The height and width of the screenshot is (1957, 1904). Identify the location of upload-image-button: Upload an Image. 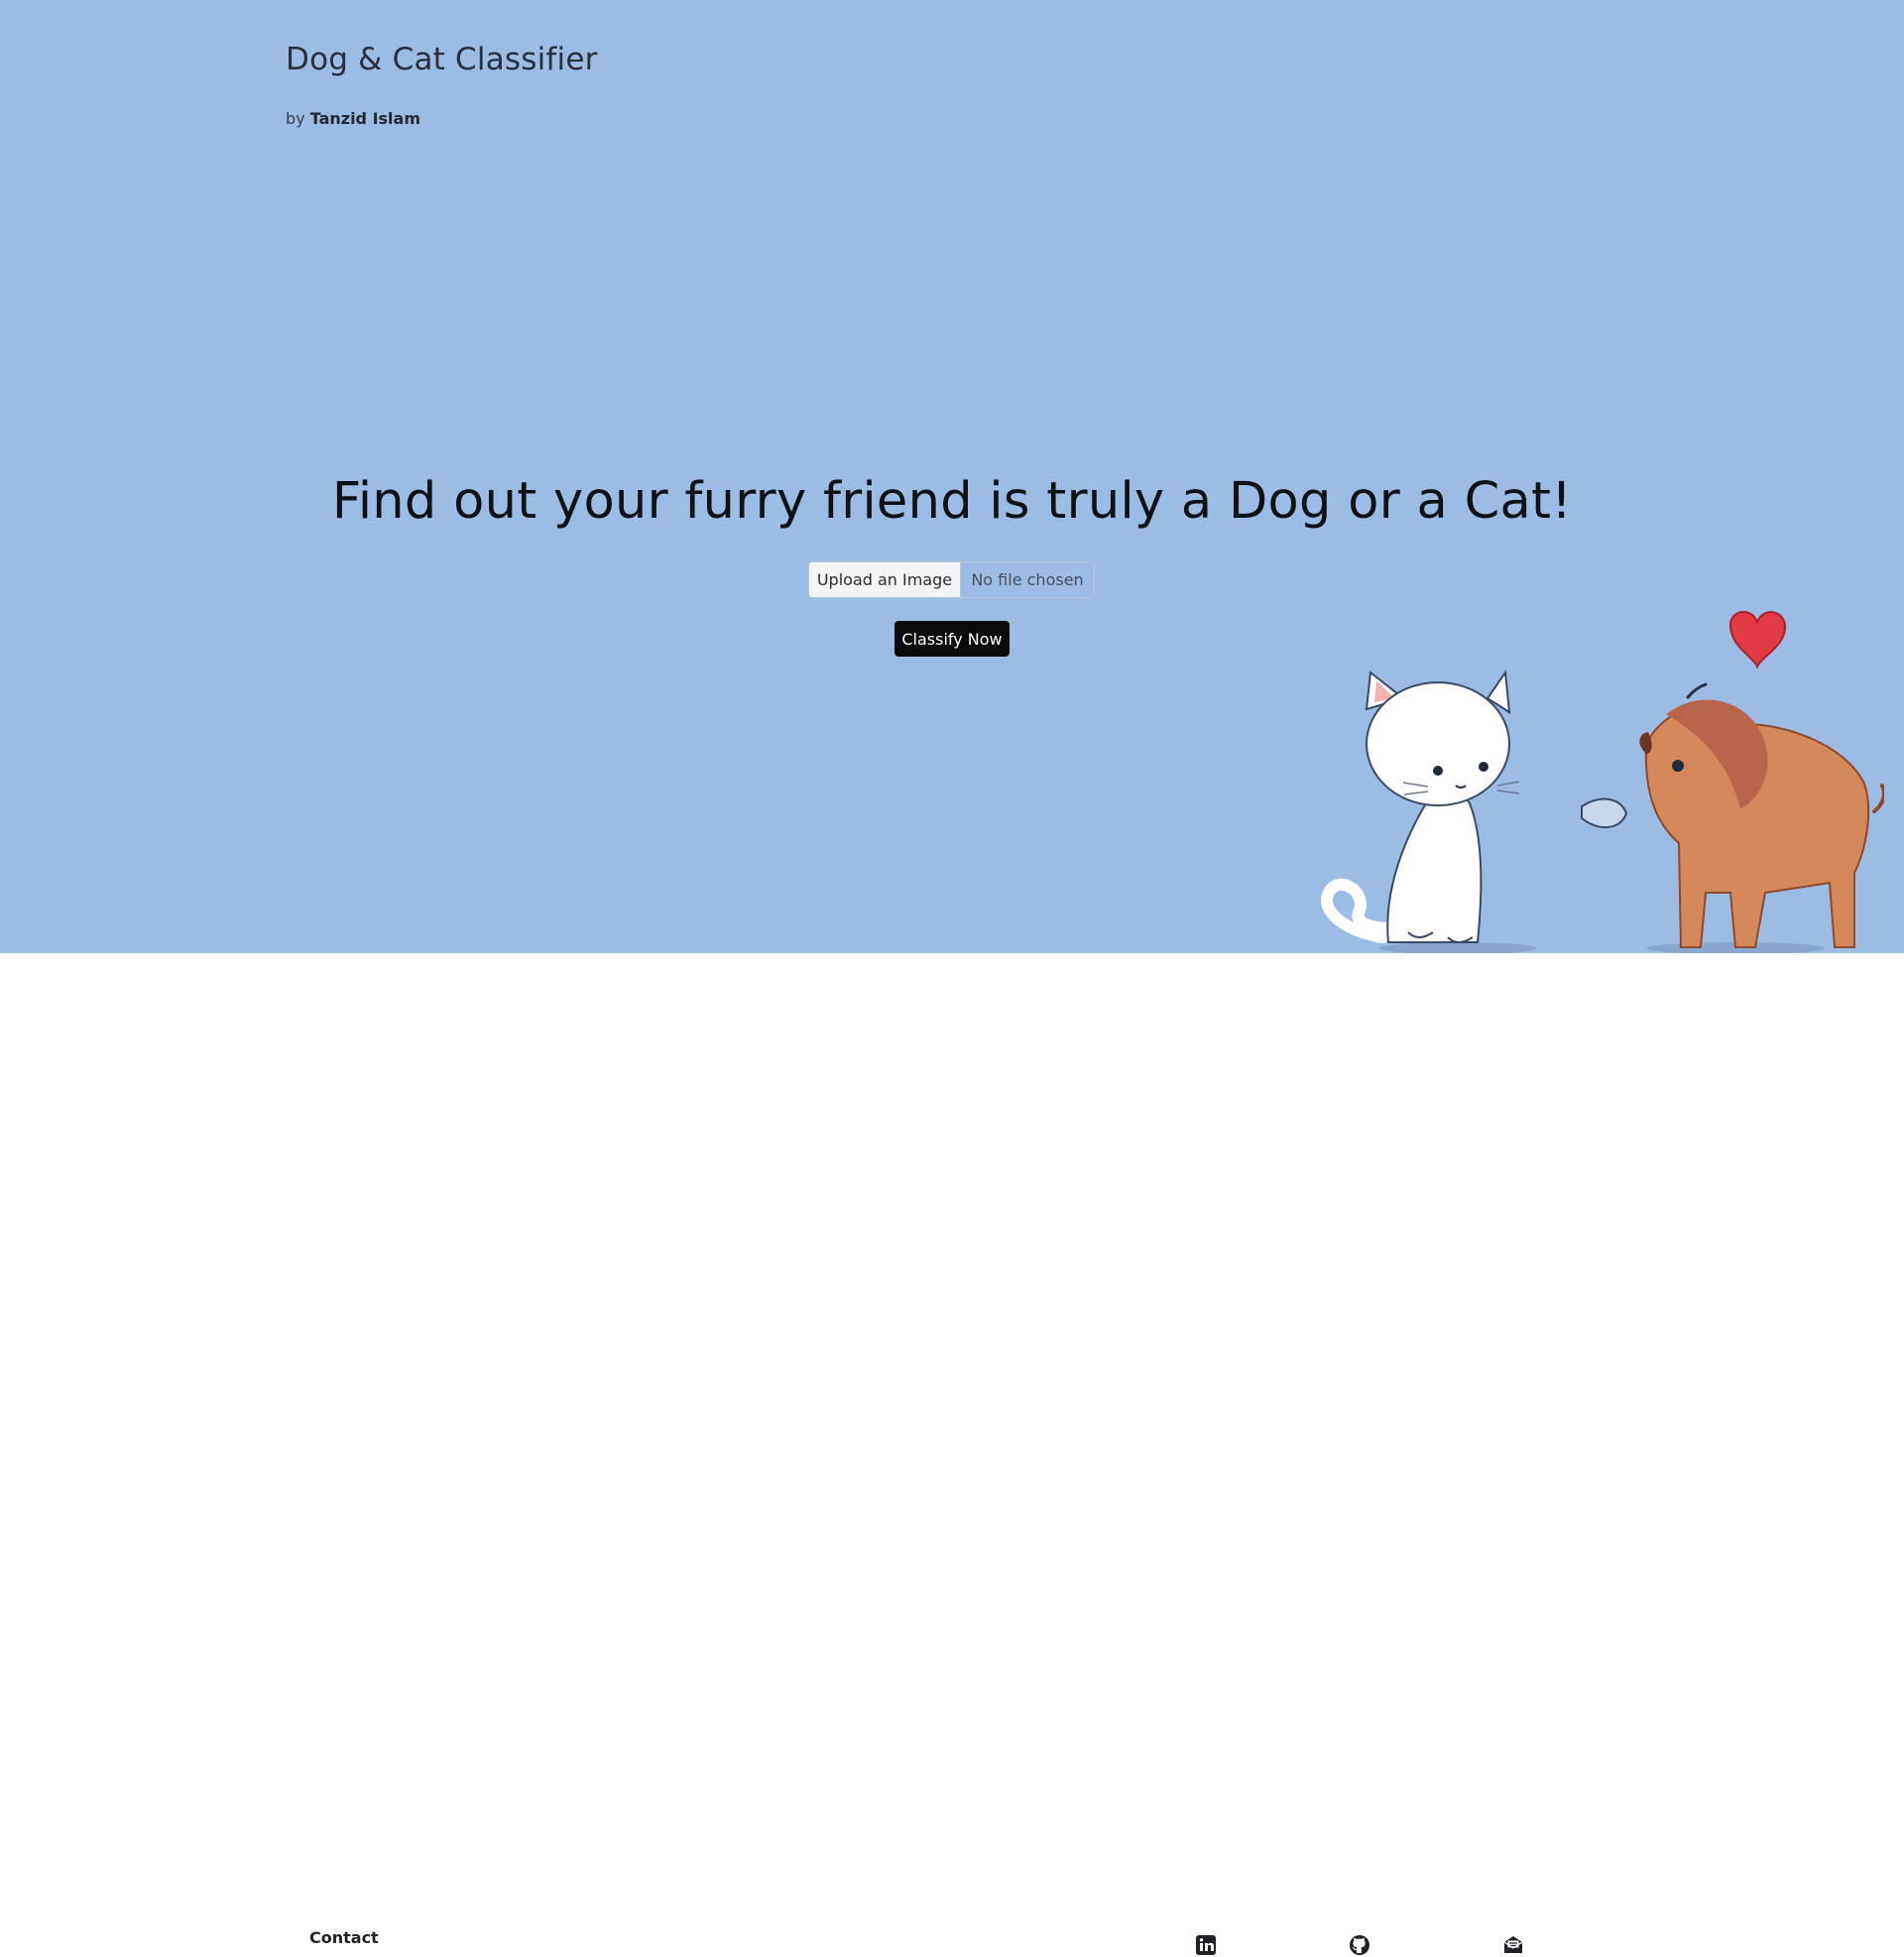
(885, 579).